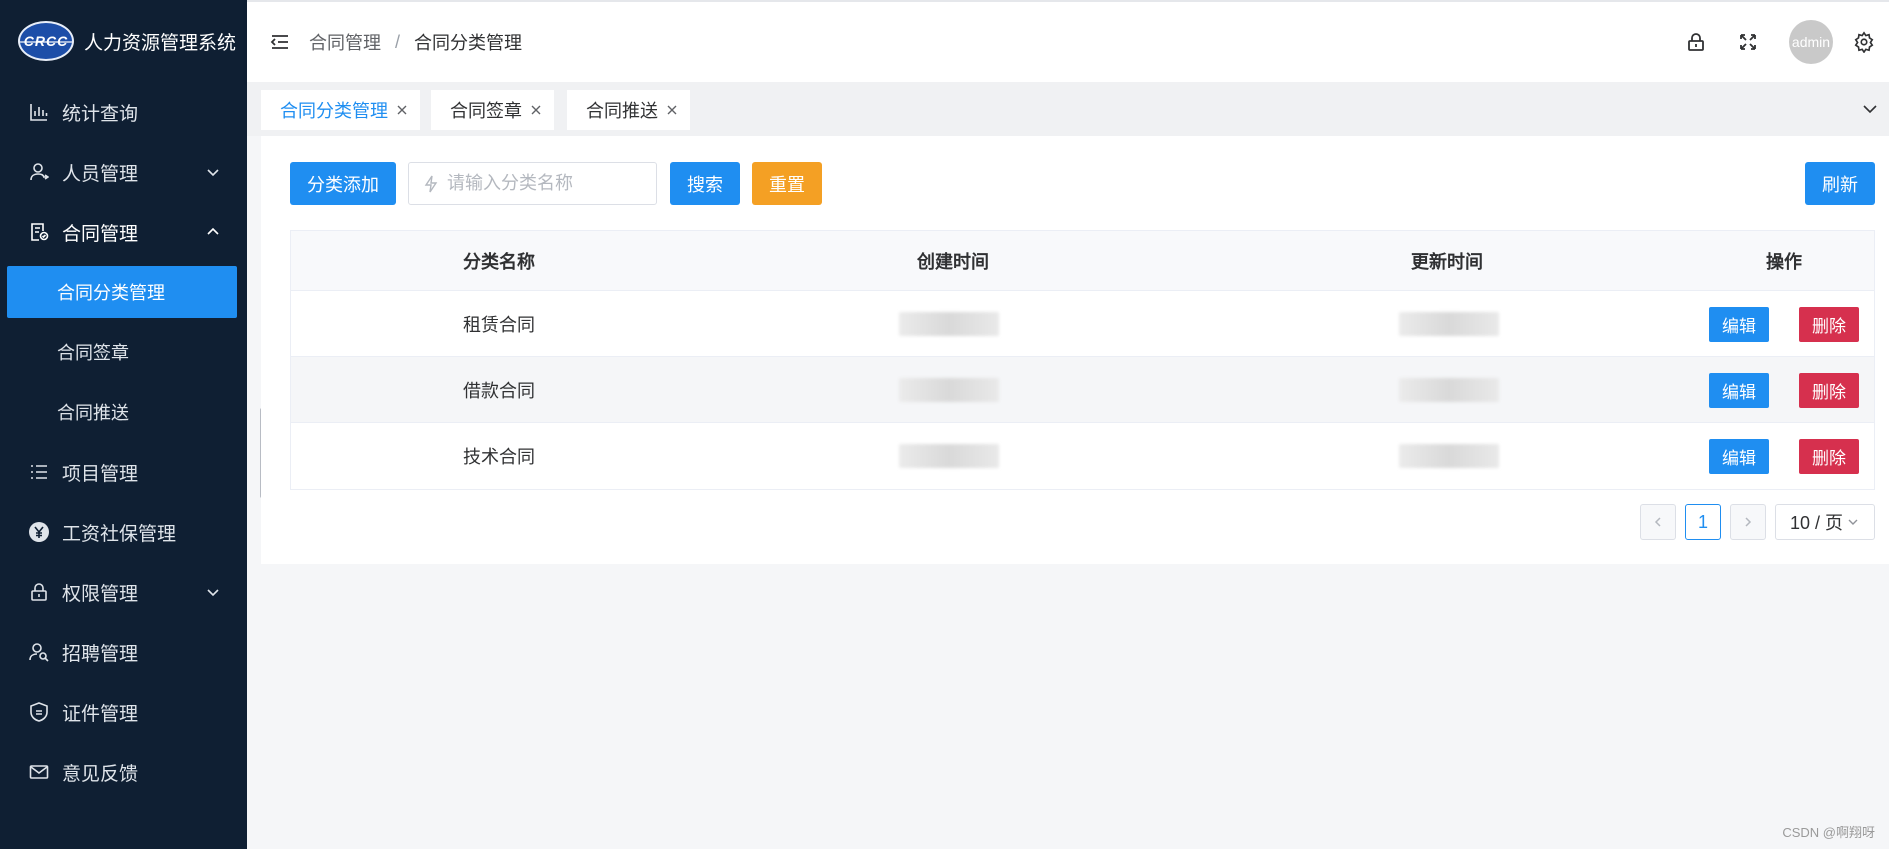 The width and height of the screenshot is (1889, 849). I want to click on button-label: 分类添加, so click(343, 184).